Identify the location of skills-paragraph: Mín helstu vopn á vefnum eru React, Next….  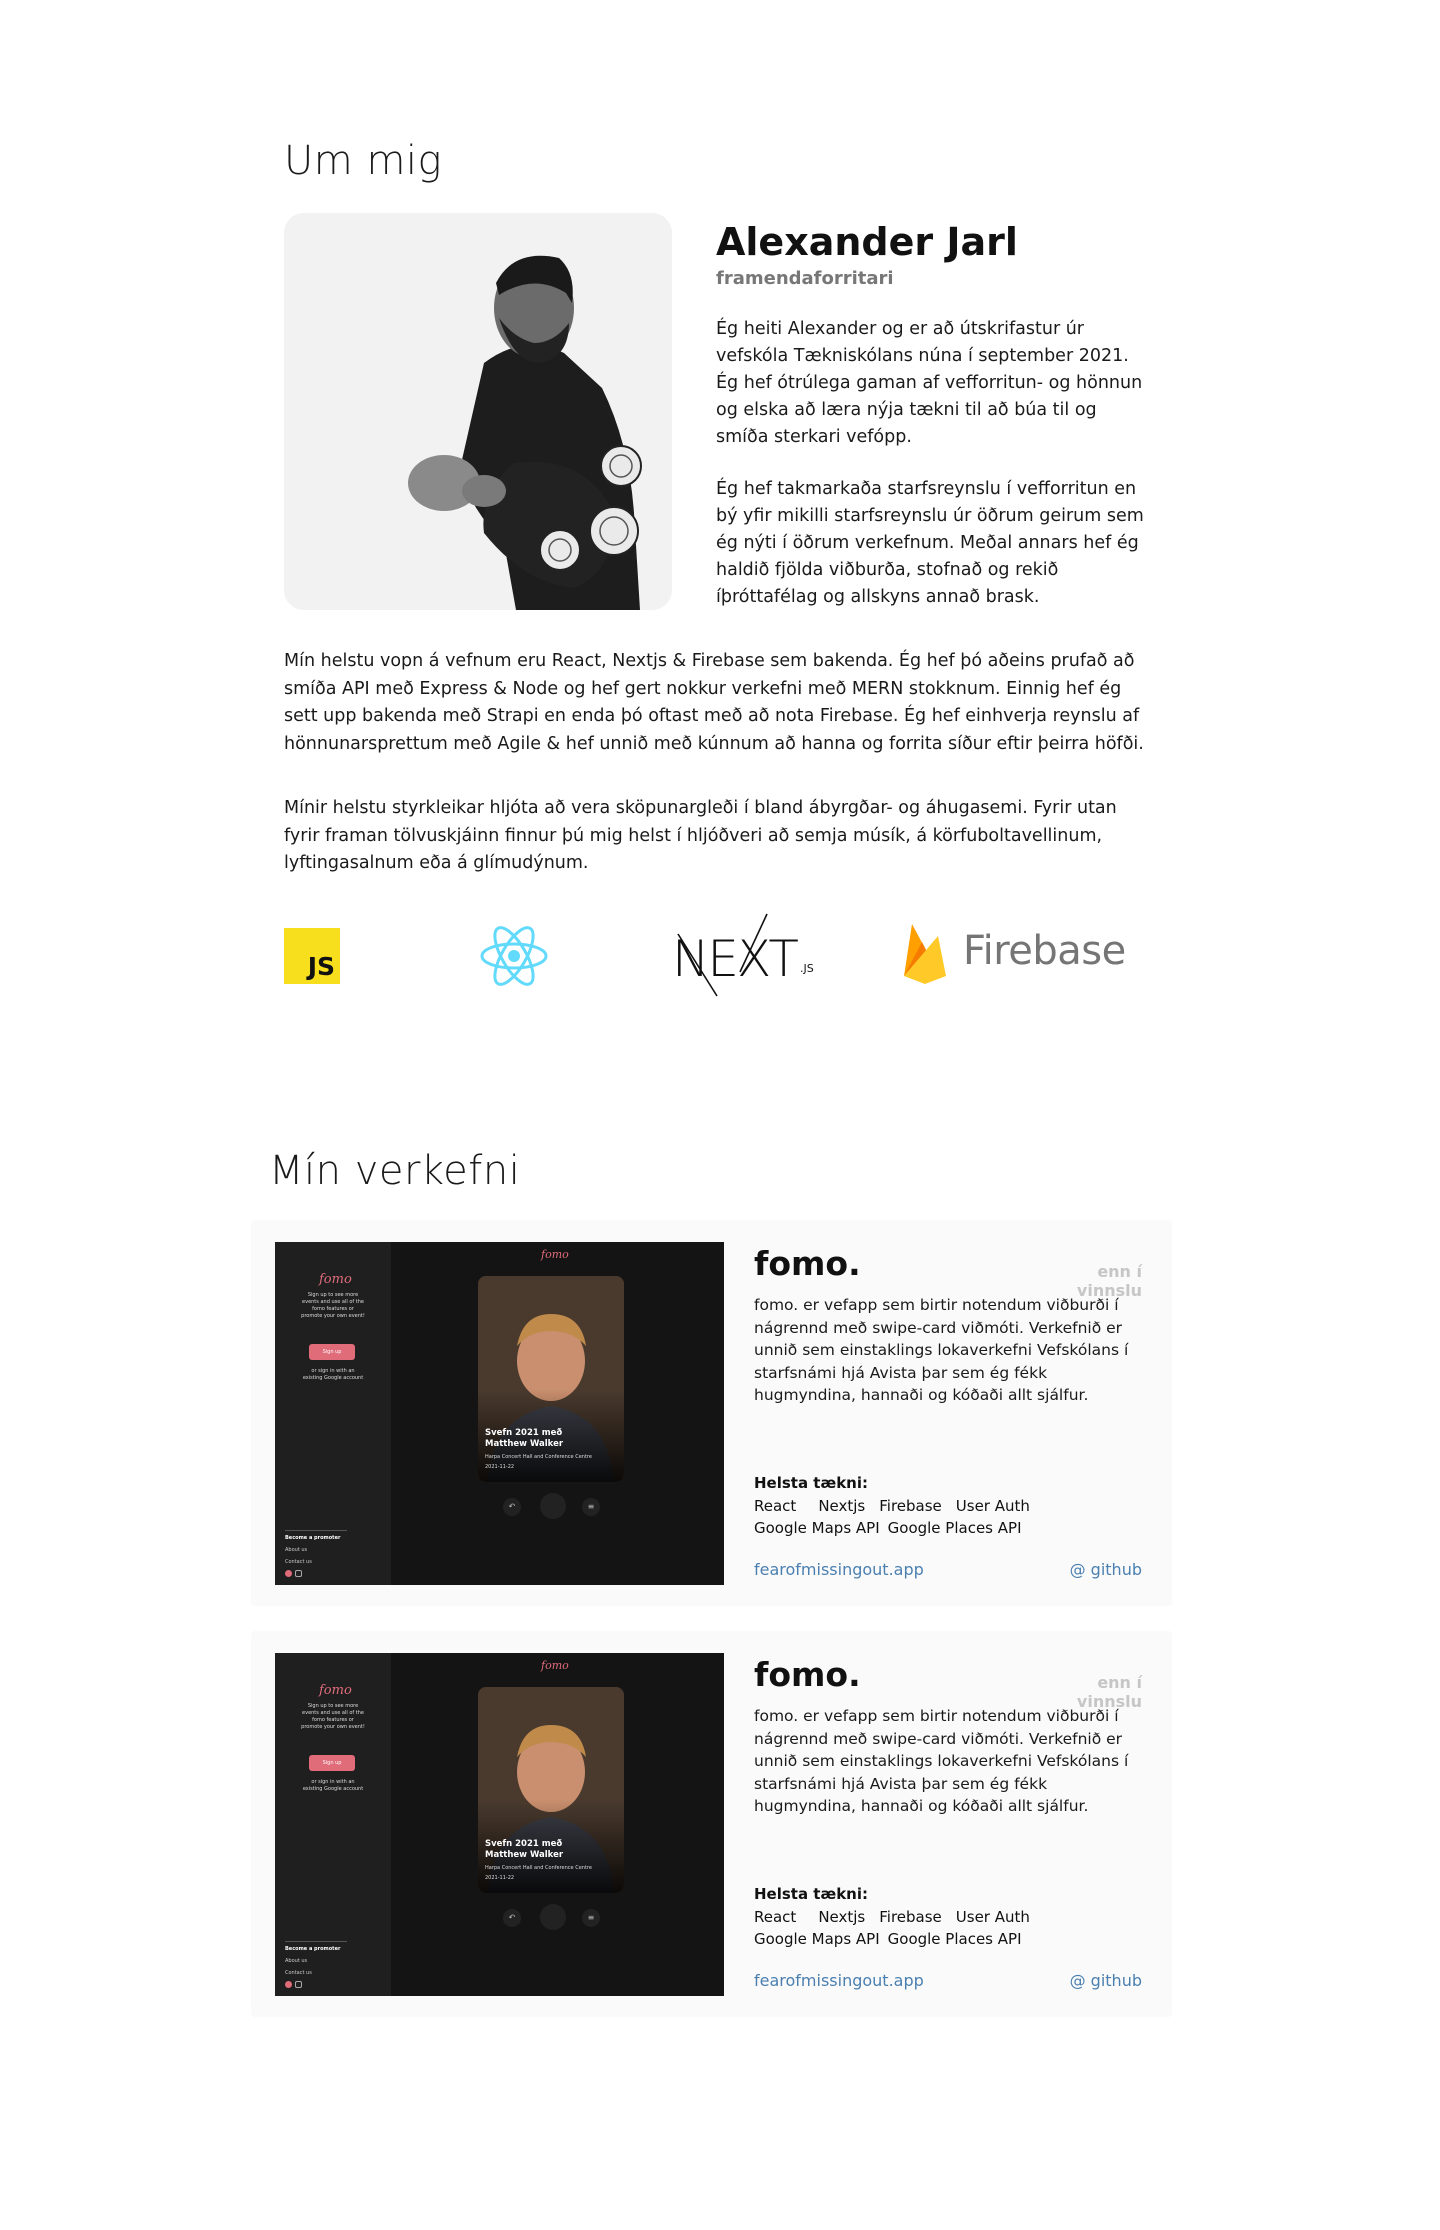
(714, 702).